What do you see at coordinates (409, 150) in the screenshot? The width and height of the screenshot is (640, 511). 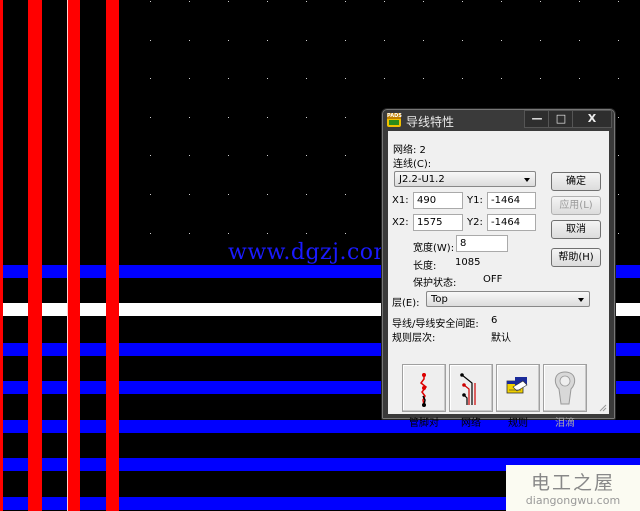 I see `net-label: 网络: 2` at bounding box center [409, 150].